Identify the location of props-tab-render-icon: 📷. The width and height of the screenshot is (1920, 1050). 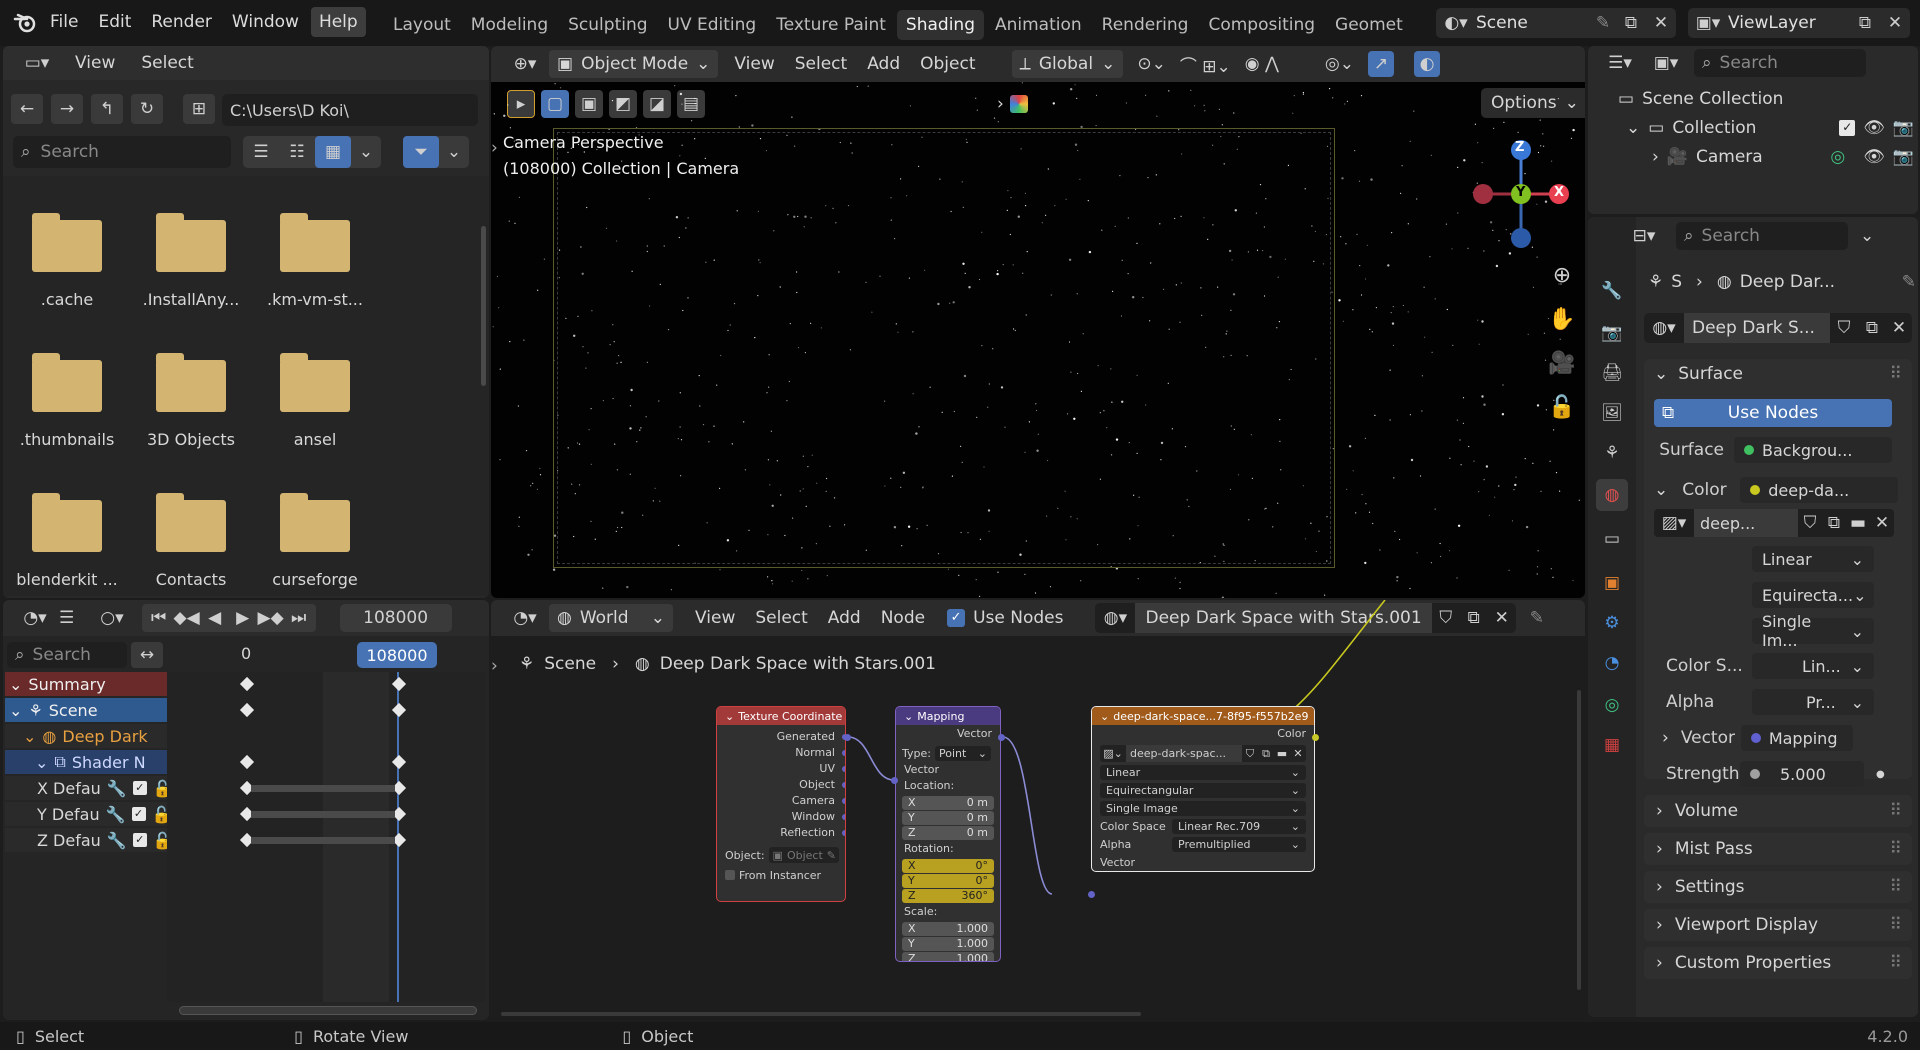
(1612, 333).